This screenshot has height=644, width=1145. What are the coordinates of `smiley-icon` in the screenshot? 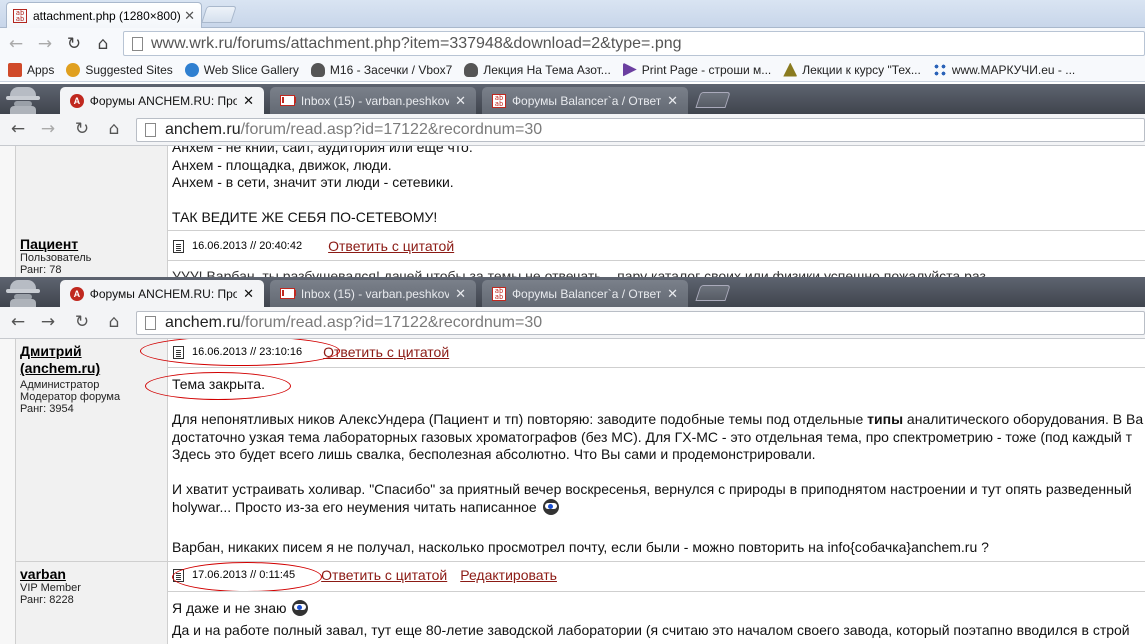 It's located at (550, 506).